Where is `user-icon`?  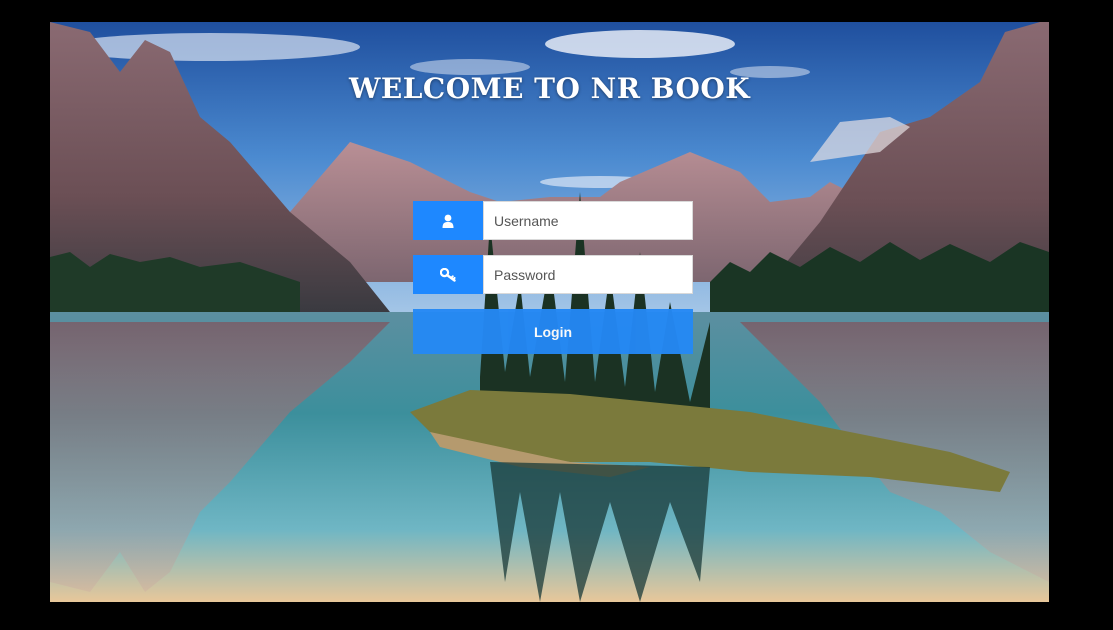
user-icon is located at coordinates (448, 220).